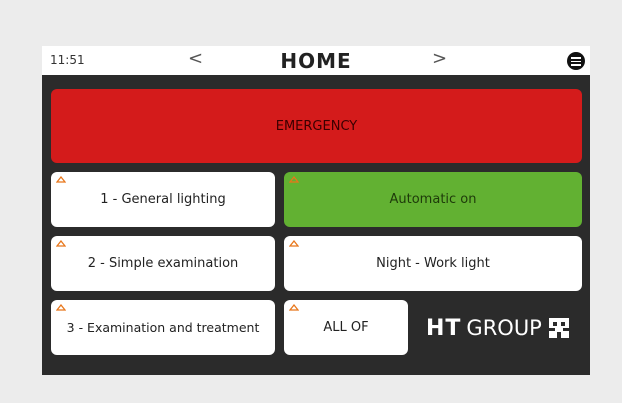  I want to click on general-lighting-button: 1 - General lighting, so click(163, 199).